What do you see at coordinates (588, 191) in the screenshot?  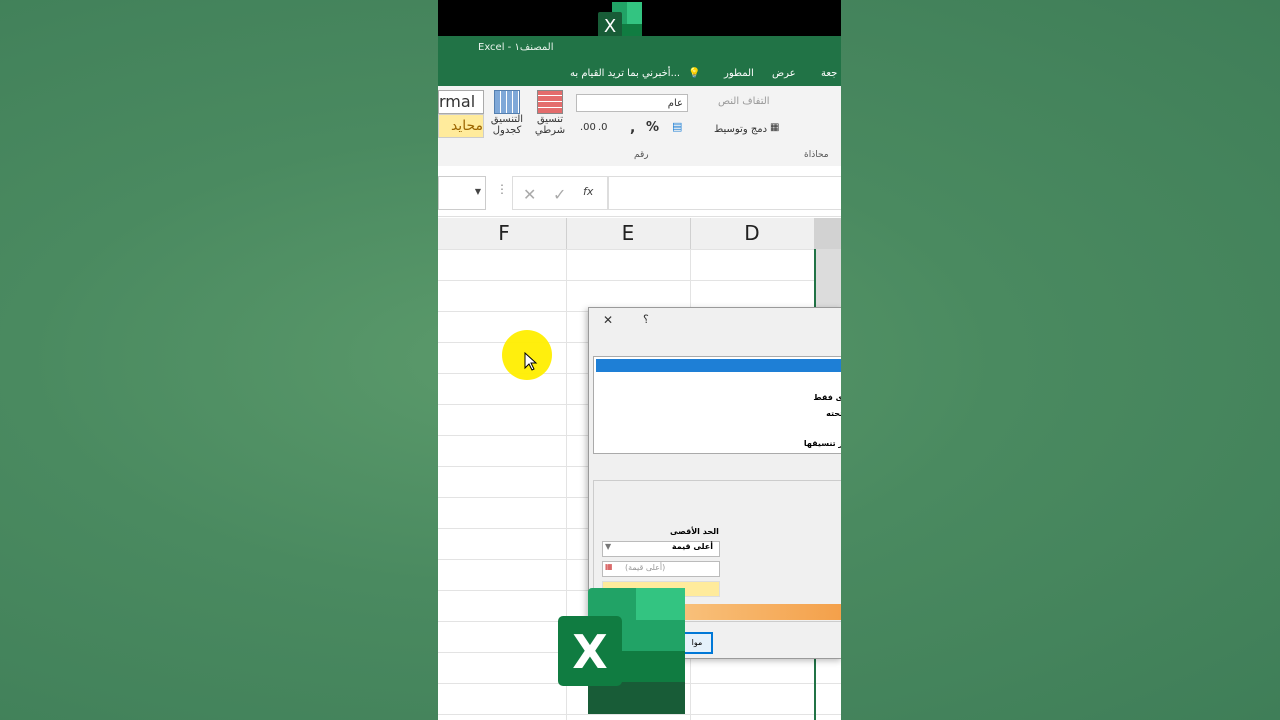 I see `fx-icon: fx` at bounding box center [588, 191].